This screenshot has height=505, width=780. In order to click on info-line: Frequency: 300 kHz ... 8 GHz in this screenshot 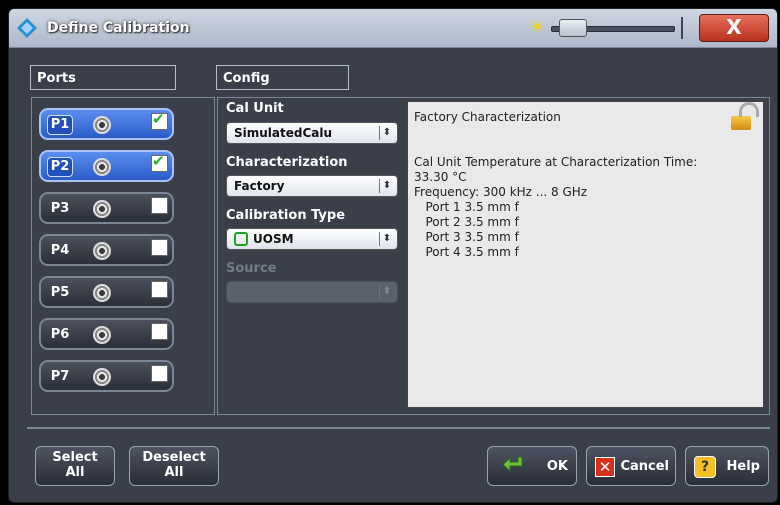, I will do `click(501, 192)`.